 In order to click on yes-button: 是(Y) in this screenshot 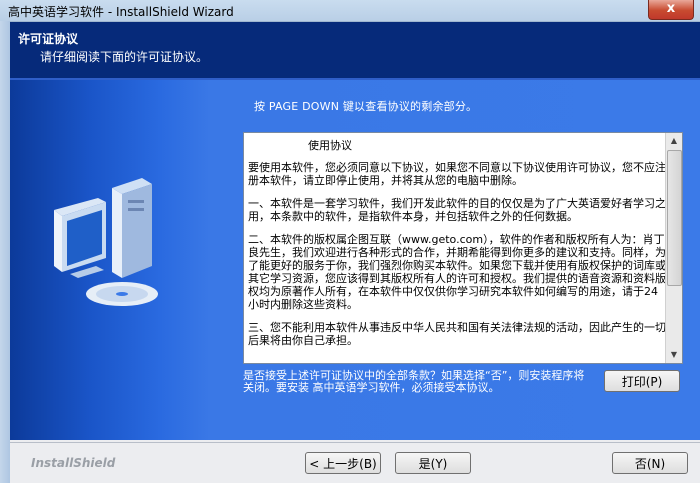, I will do `click(433, 463)`.